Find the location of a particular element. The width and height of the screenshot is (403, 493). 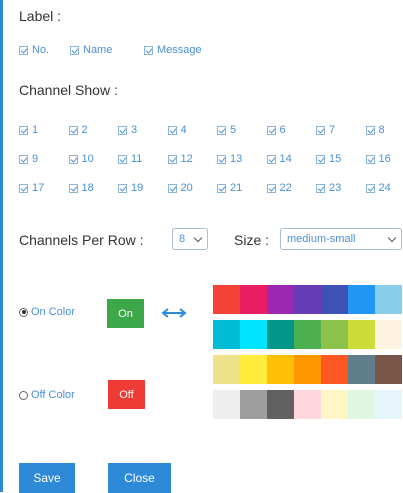

channel-number: 14 is located at coordinates (285, 159).